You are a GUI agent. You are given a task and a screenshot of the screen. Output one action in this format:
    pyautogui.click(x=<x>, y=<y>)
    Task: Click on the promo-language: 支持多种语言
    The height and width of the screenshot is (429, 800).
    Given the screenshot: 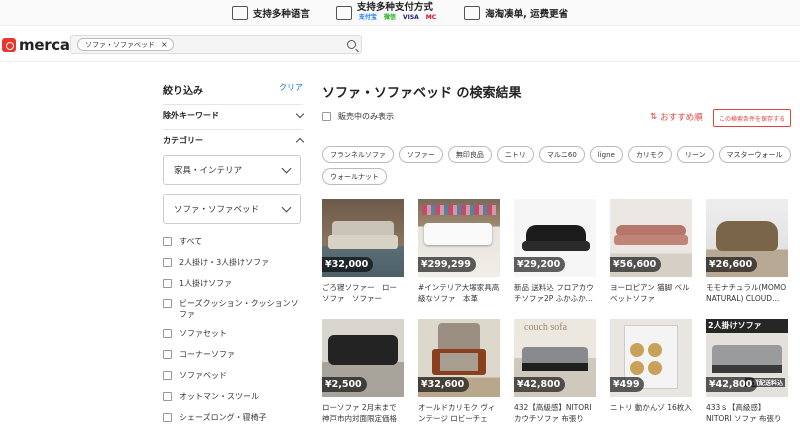 What is the action you would take?
    pyautogui.click(x=270, y=12)
    